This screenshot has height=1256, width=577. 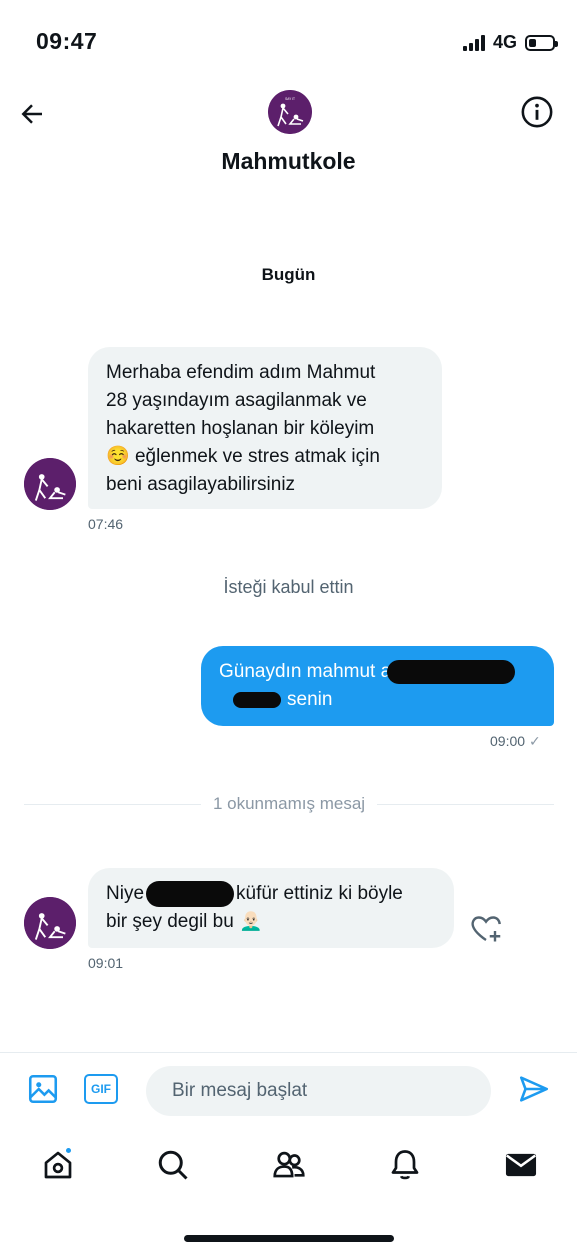 What do you see at coordinates (106, 963) in the screenshot?
I see `message-timestamp: 09:01` at bounding box center [106, 963].